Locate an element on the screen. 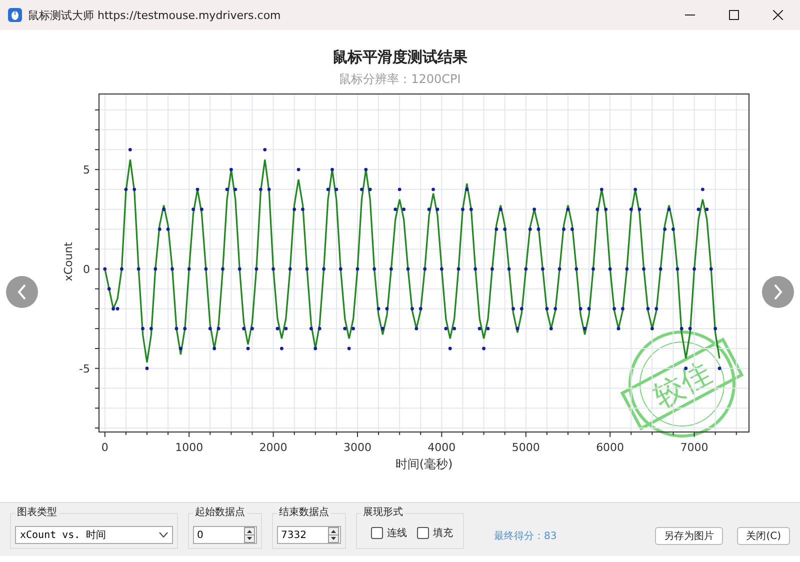  chart-subtitle: 鼠标分辨率：1200CPI is located at coordinates (400, 79).